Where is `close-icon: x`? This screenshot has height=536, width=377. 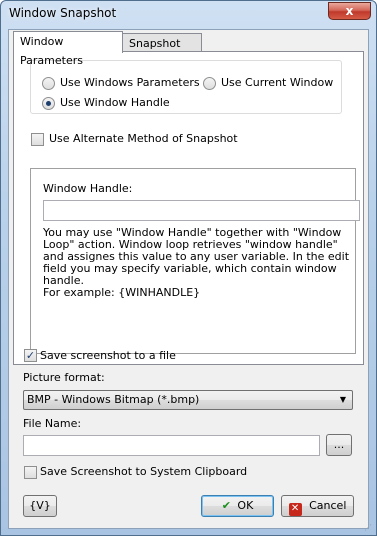 close-icon: x is located at coordinates (349, 11).